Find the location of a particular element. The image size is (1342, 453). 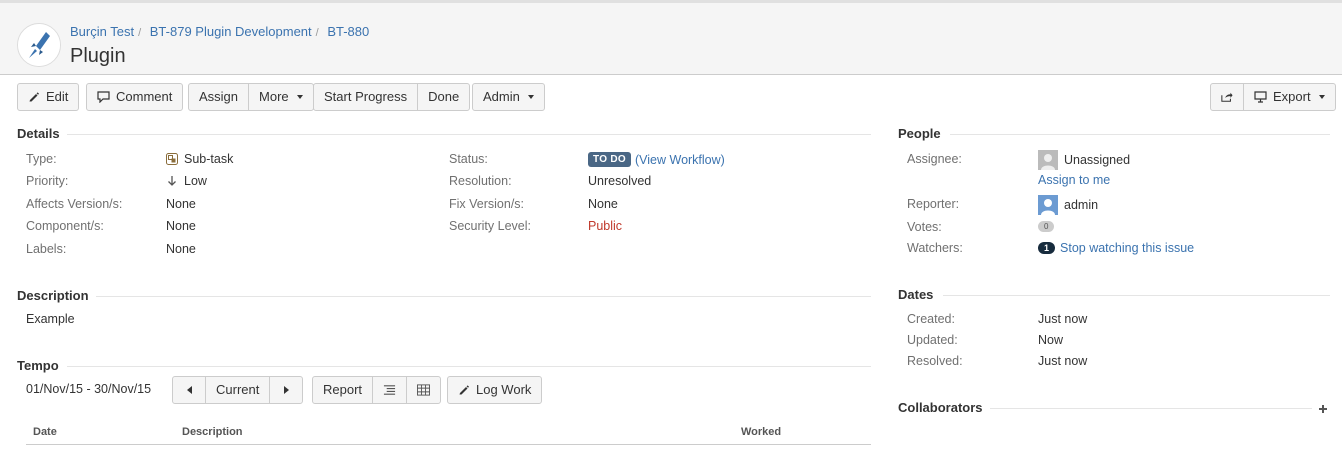

details-heading: Details is located at coordinates (38, 133).